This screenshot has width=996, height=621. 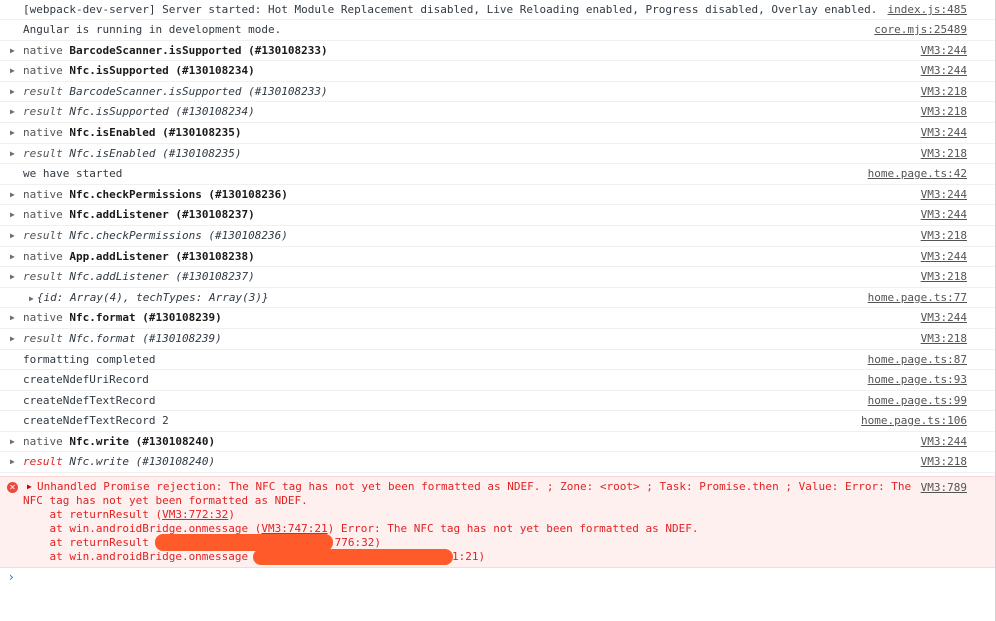 What do you see at coordinates (152, 29) in the screenshot?
I see `log-message: Angular is running in development mode.` at bounding box center [152, 29].